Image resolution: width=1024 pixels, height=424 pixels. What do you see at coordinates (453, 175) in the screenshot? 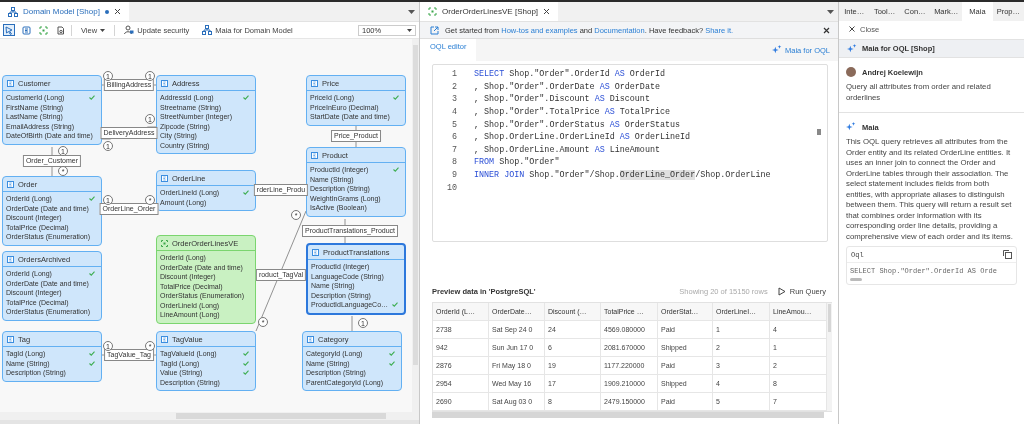
I see `line-number: 9` at bounding box center [453, 175].